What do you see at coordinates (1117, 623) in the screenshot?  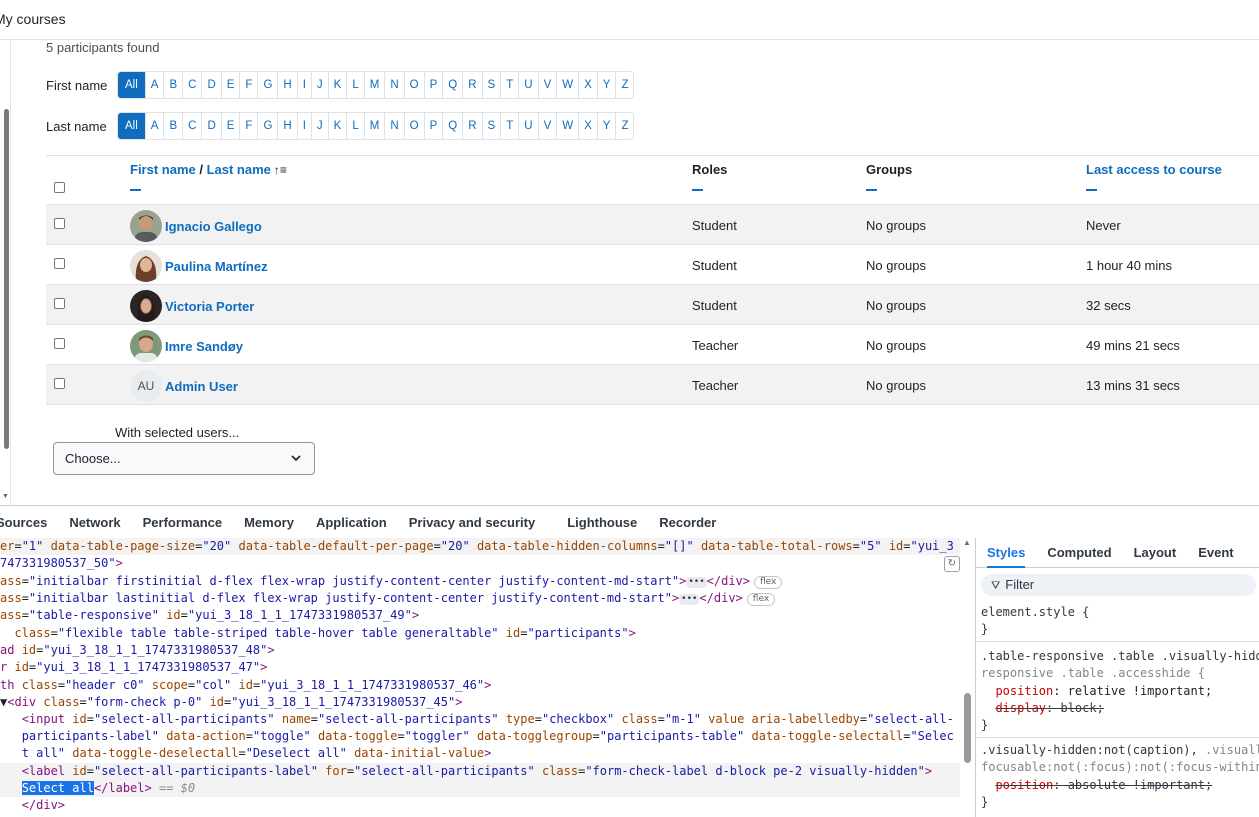 I see `css-rule-element-style: element.style { }` at bounding box center [1117, 623].